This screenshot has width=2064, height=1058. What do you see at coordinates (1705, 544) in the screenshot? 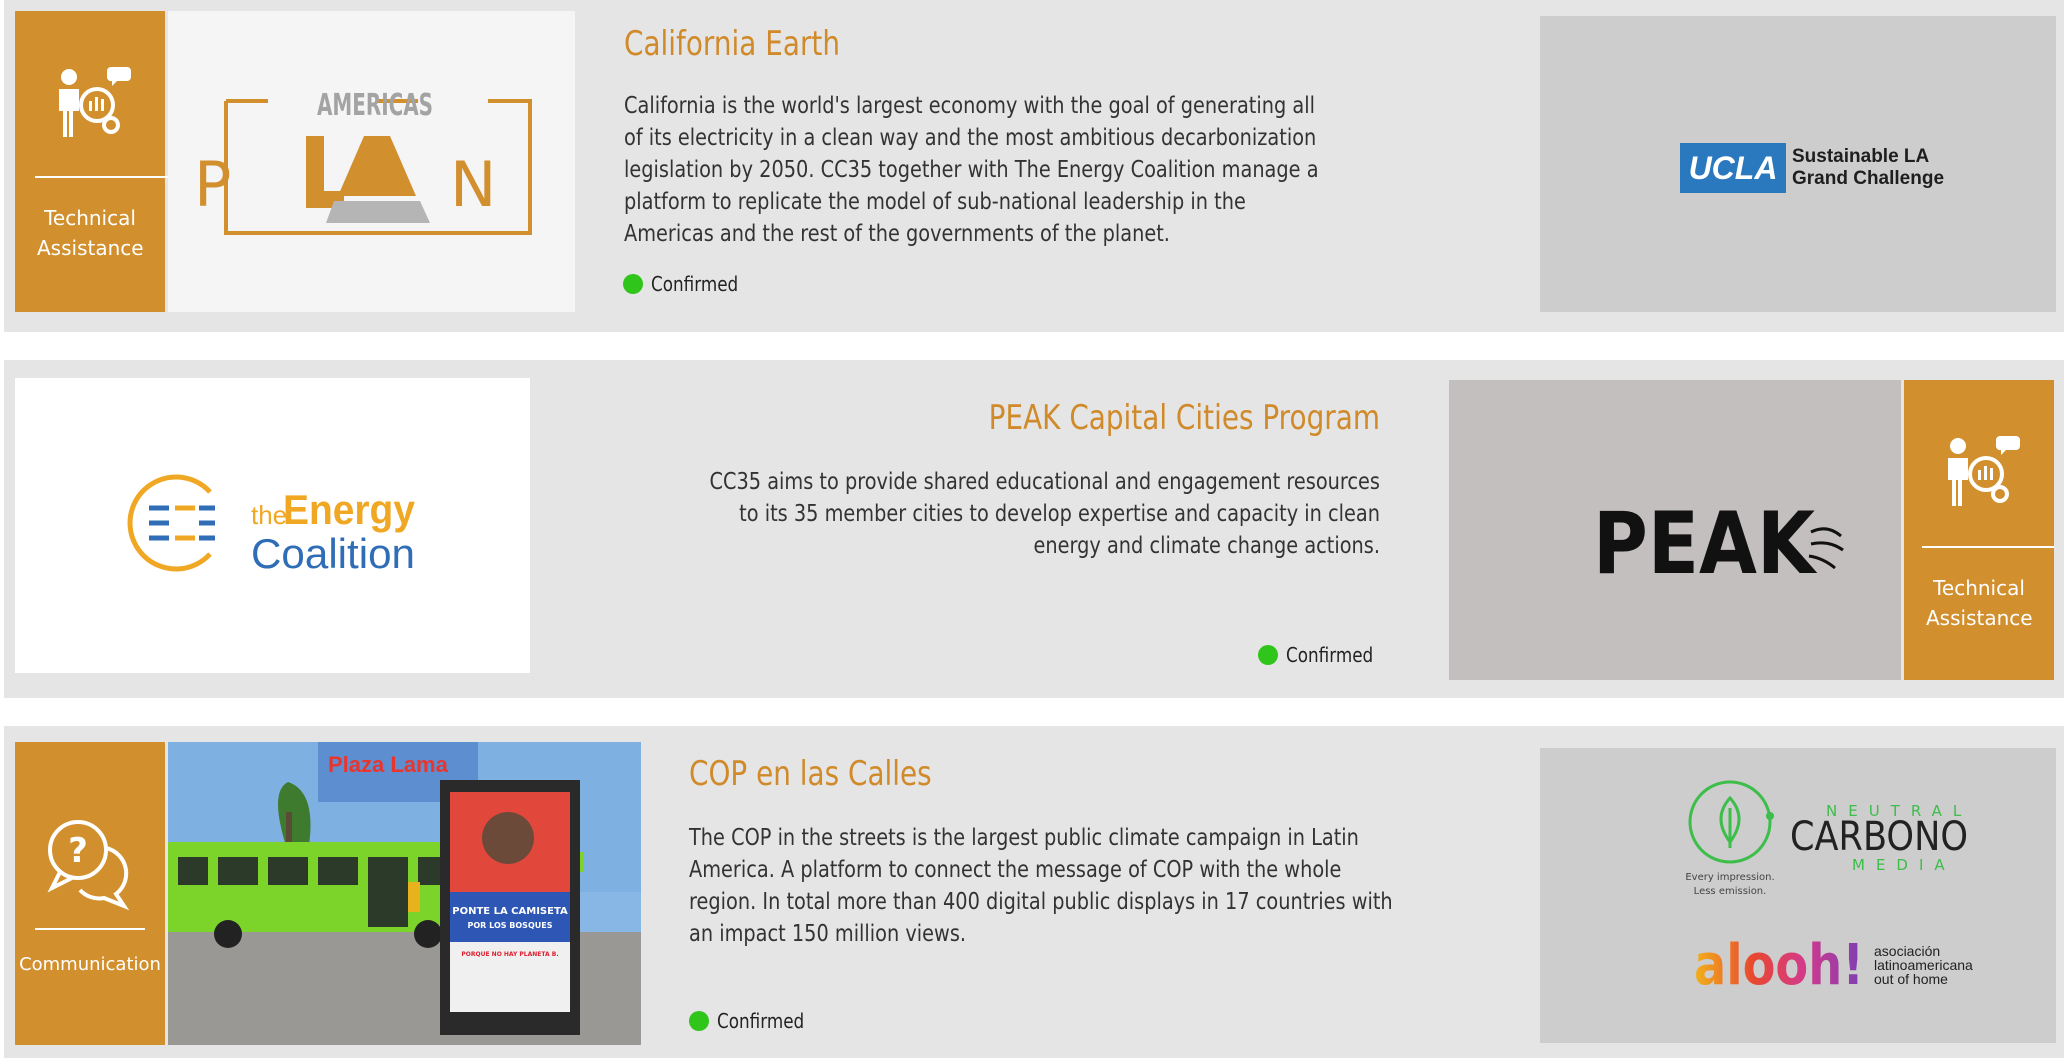
I see `peak-logo-text: PEAK` at bounding box center [1705, 544].